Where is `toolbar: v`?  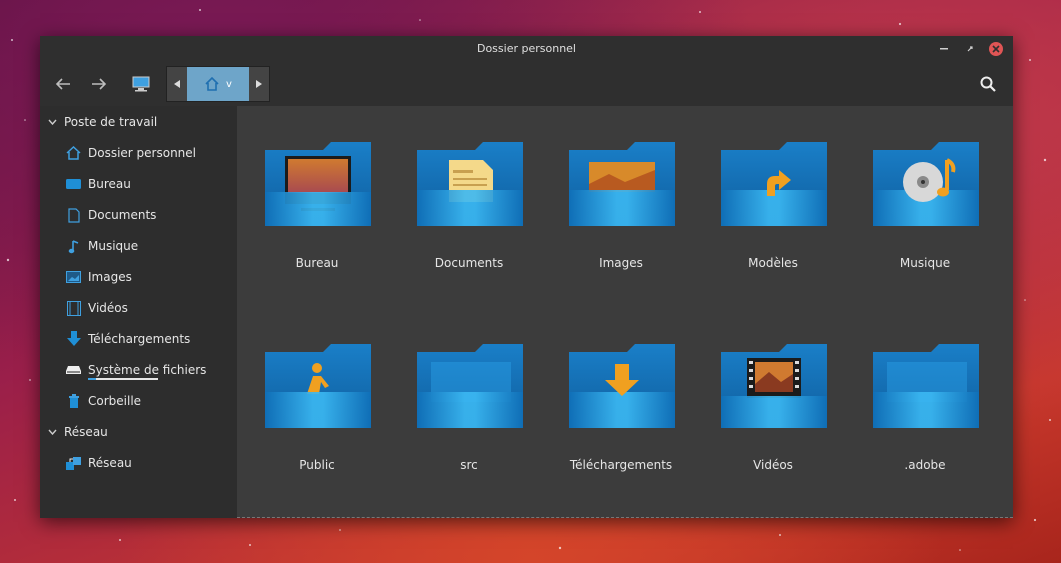 toolbar: v is located at coordinates (526, 84).